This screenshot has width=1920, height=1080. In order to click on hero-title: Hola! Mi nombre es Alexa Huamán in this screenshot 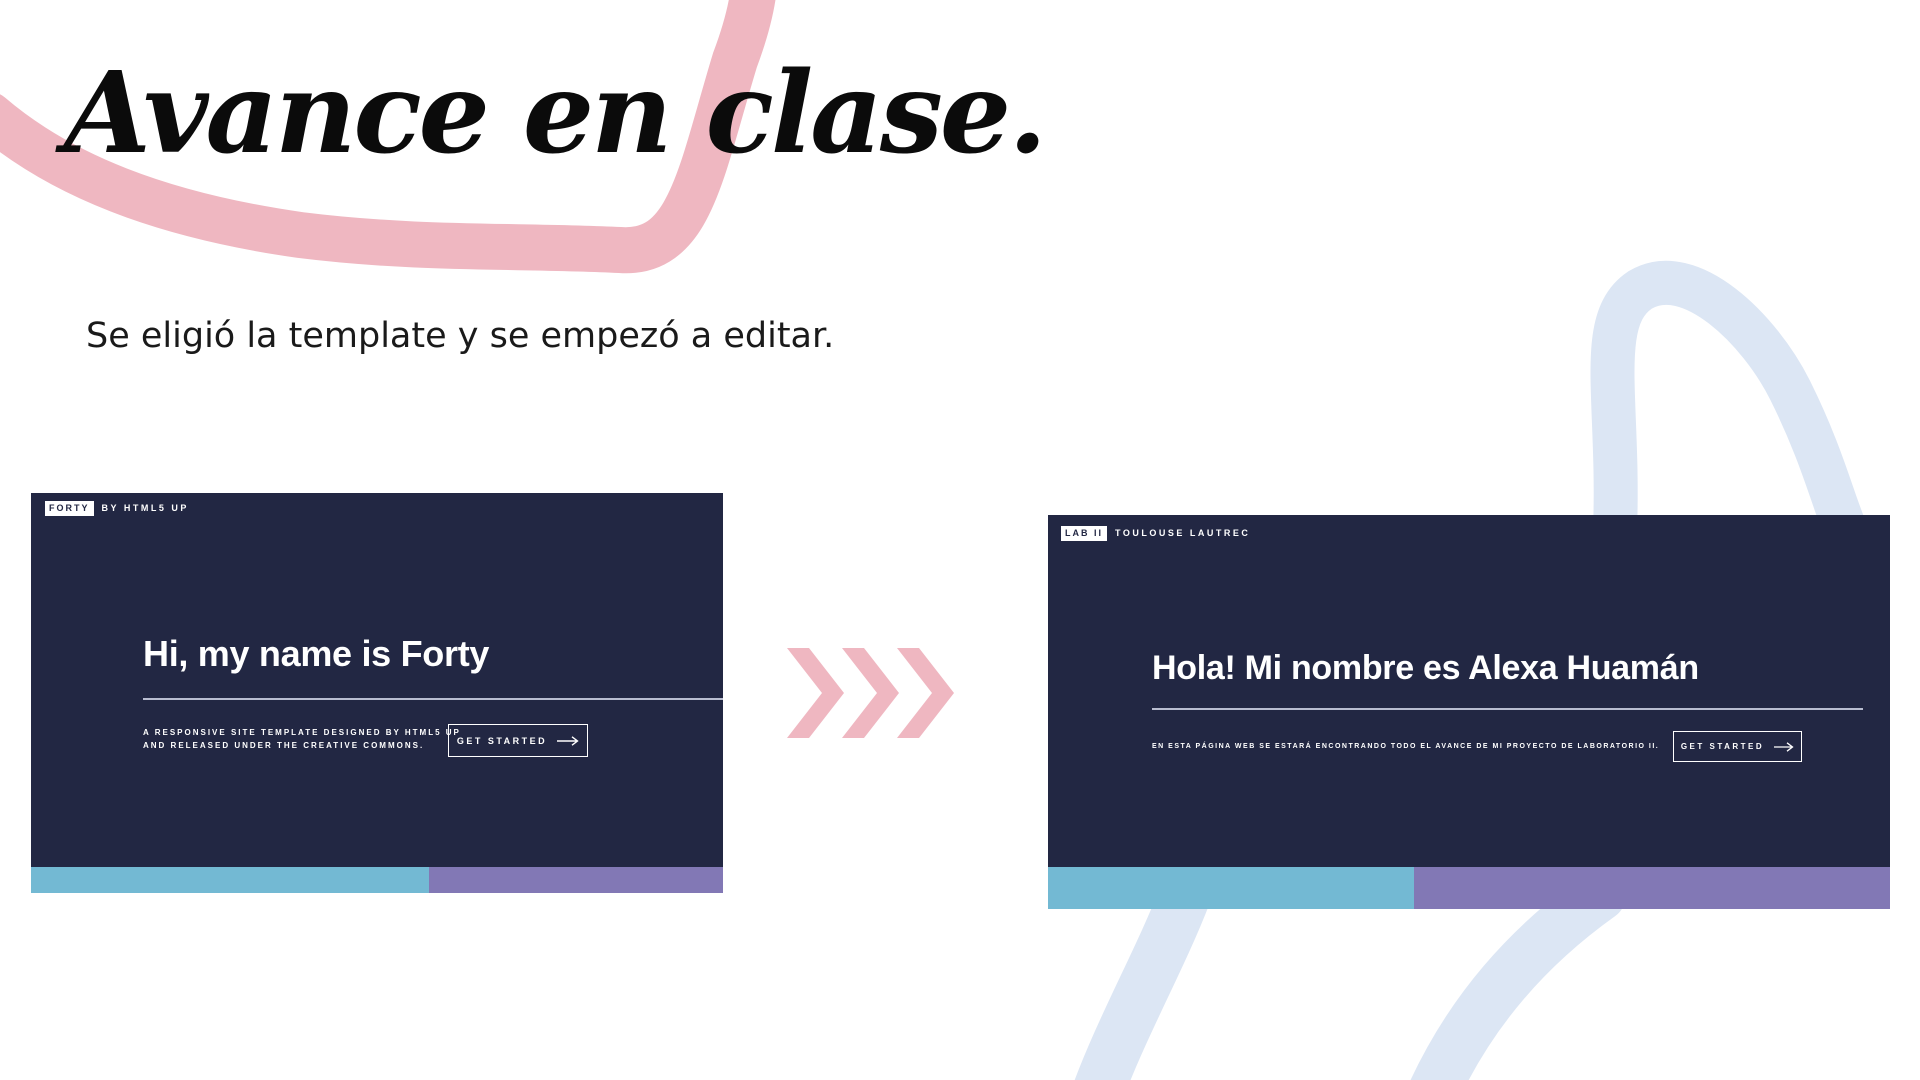, I will do `click(1425, 668)`.